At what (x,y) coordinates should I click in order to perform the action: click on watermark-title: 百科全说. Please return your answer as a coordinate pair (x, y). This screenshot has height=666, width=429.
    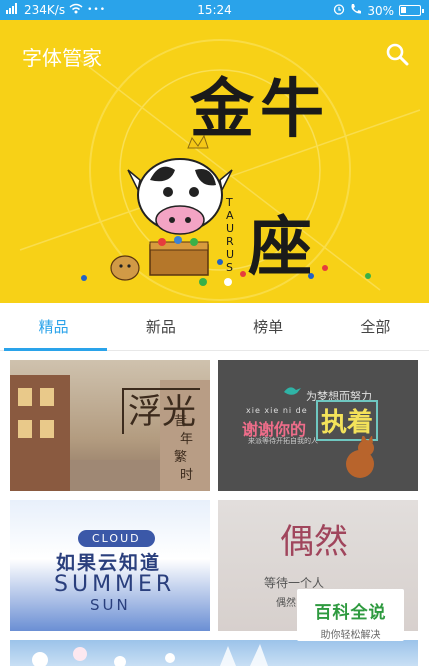
    Looking at the image, I should click on (350, 613).